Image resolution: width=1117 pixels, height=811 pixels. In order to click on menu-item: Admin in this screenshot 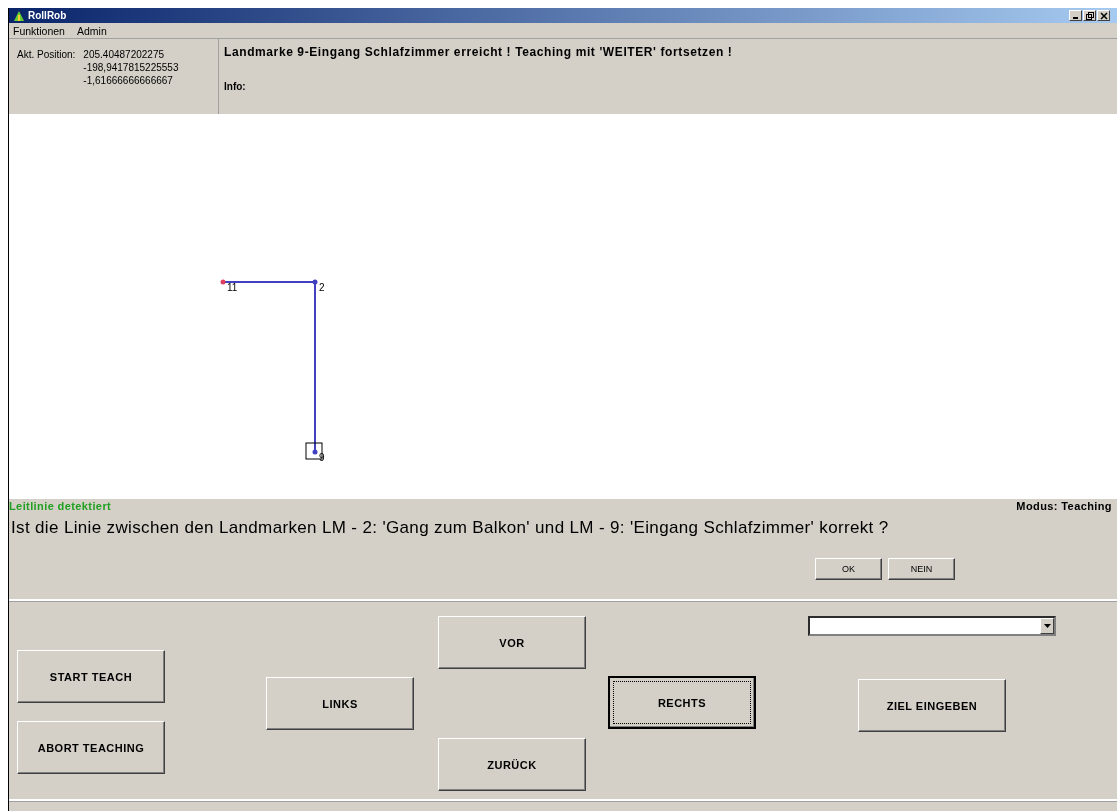, I will do `click(91, 30)`.